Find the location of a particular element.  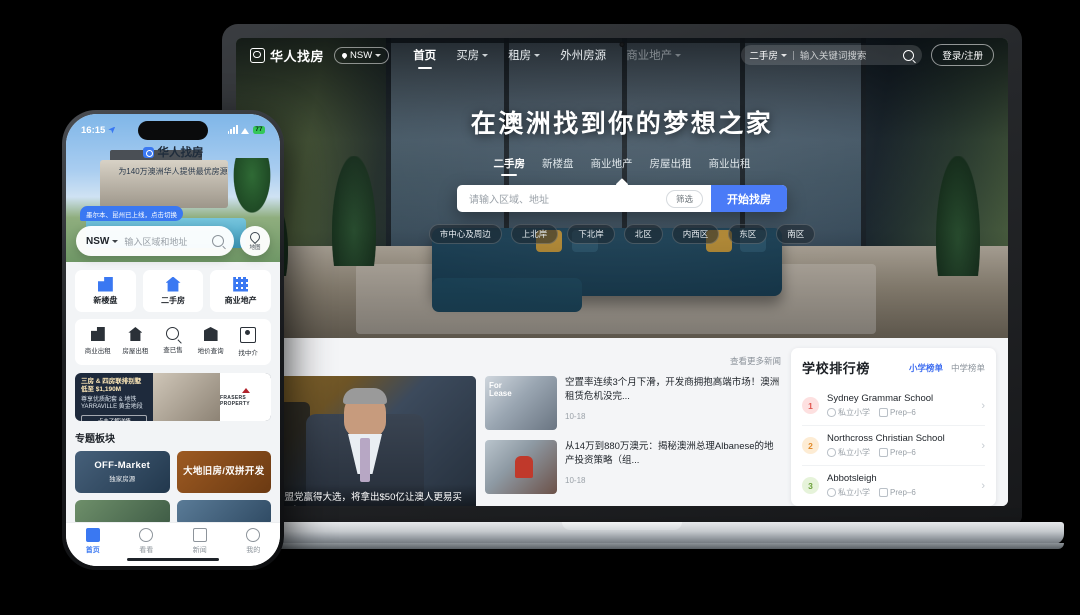

login-button: 登录/注册 is located at coordinates (962, 55).